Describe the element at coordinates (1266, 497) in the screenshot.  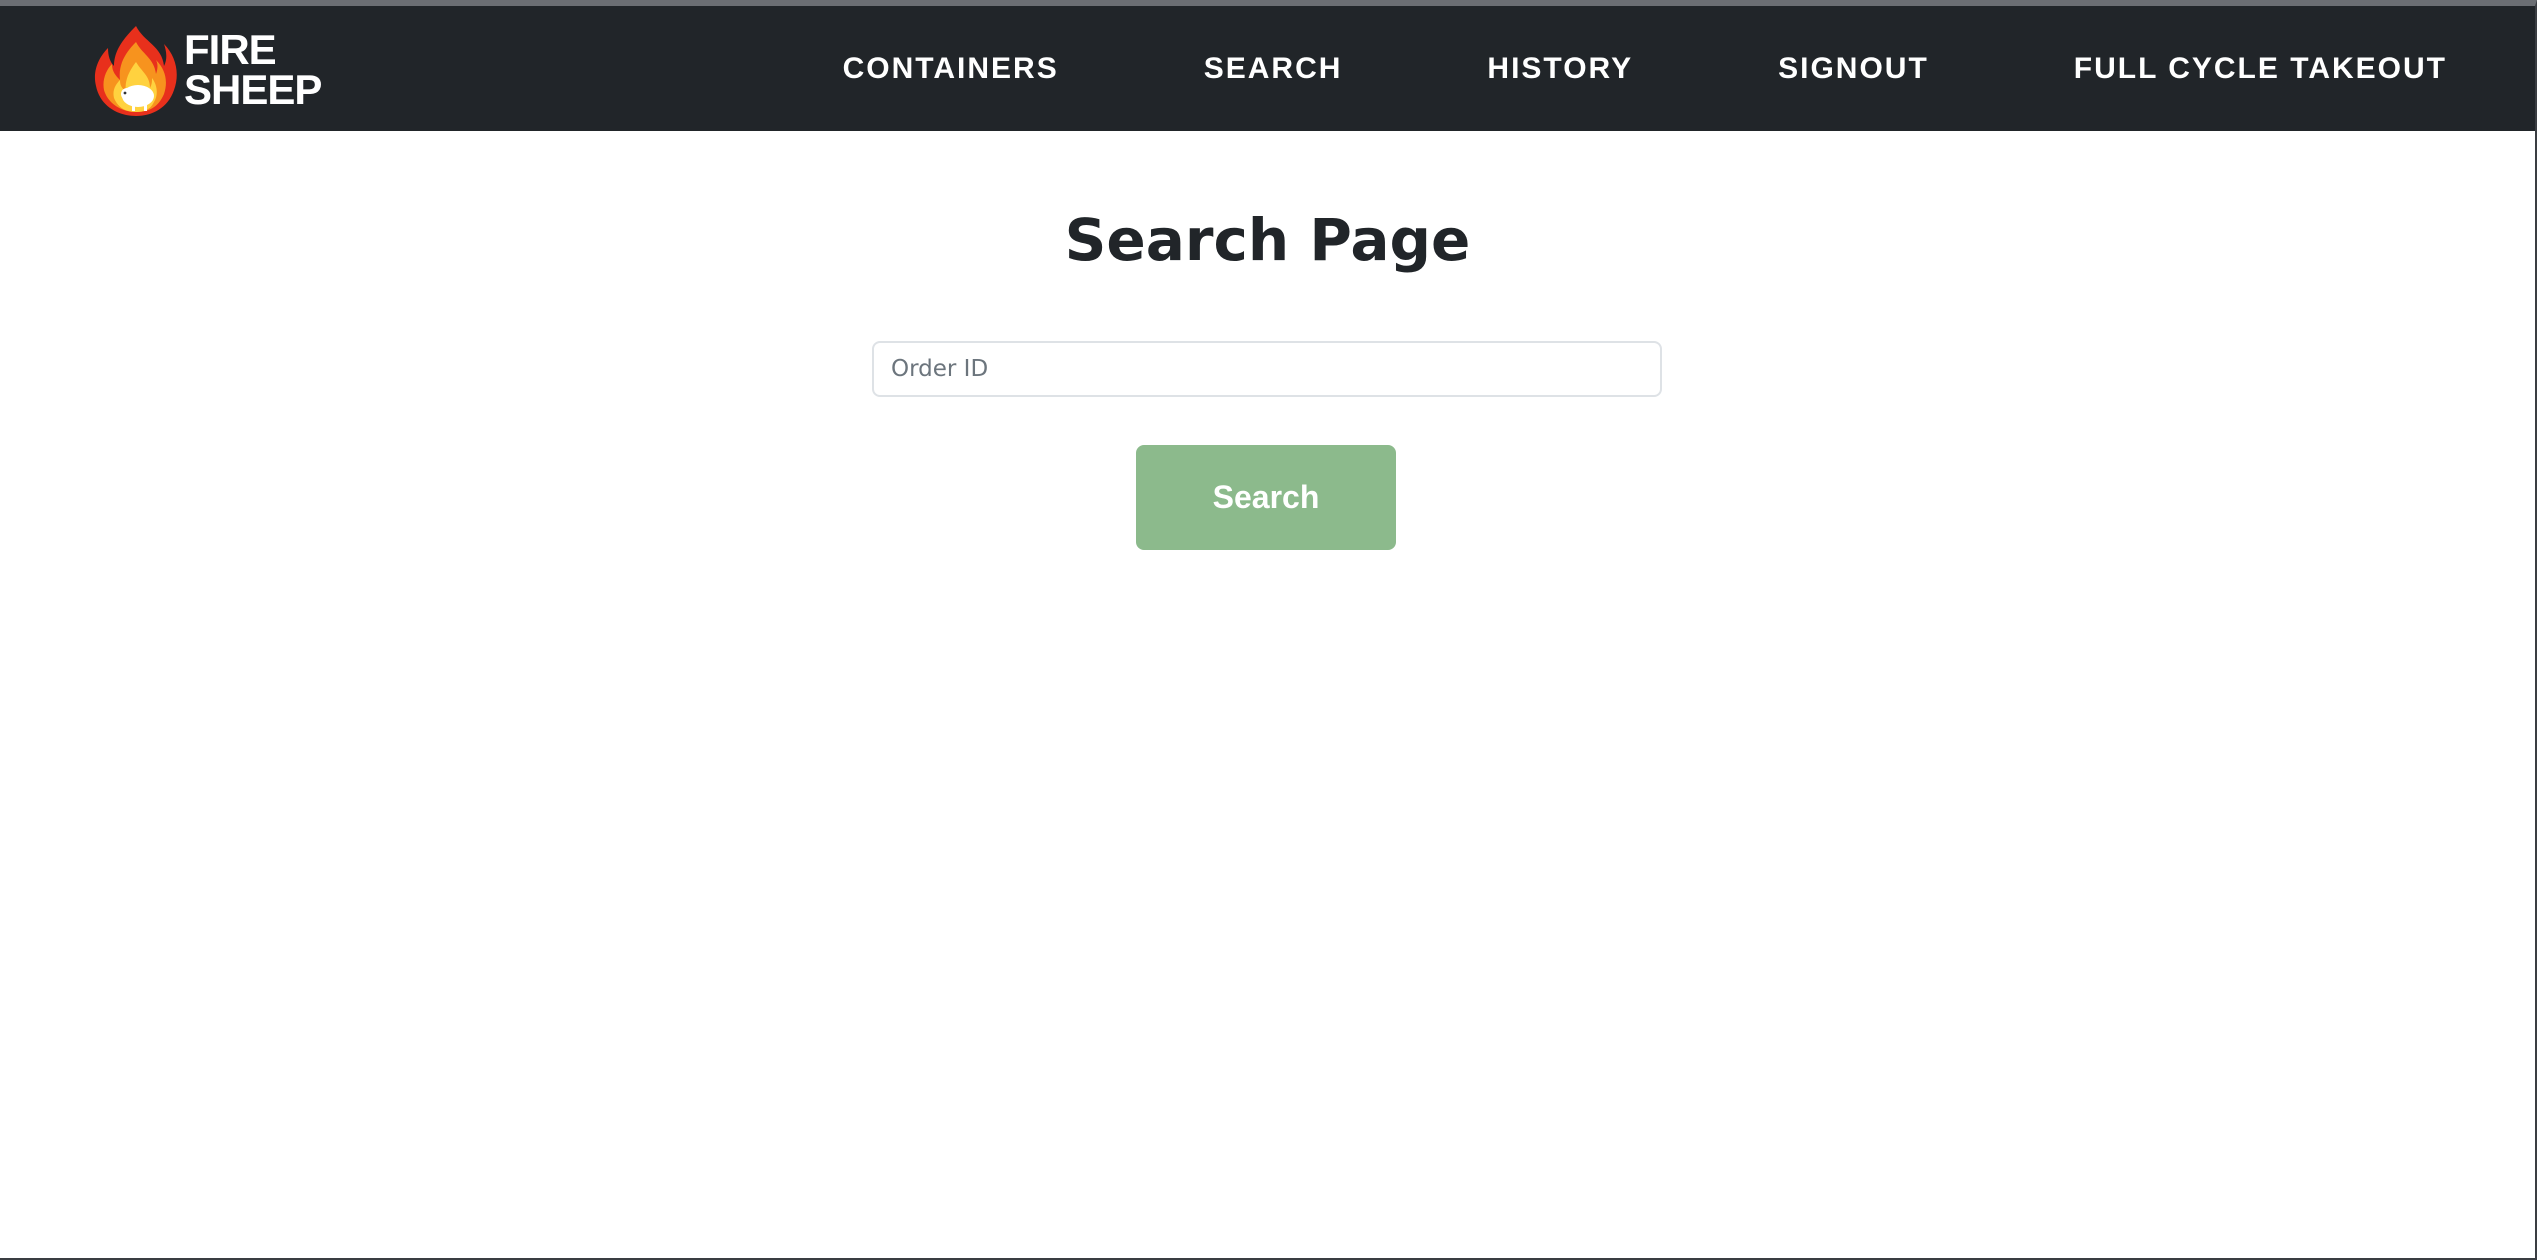
I see `search-button: Search` at that location.